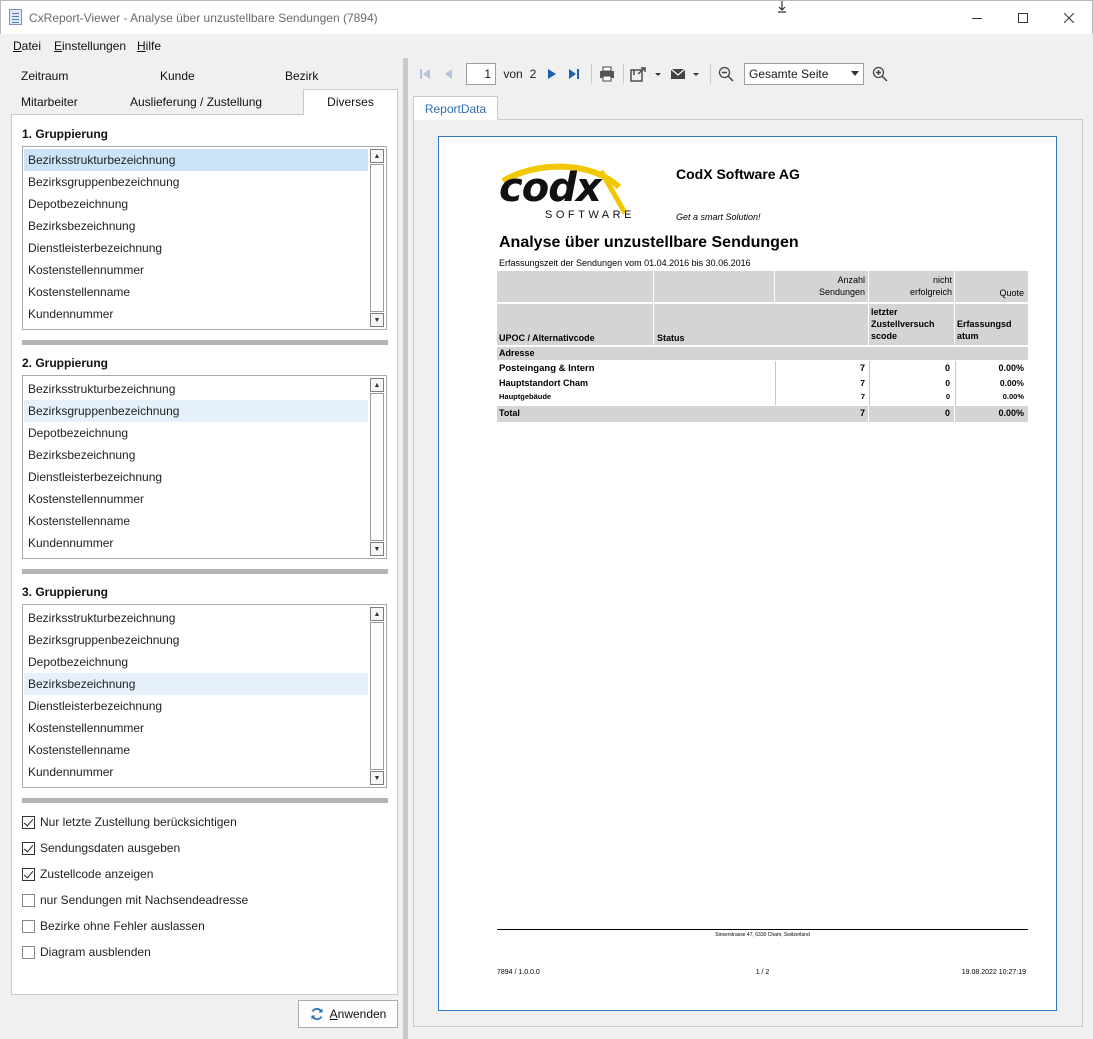 This screenshot has height=1039, width=1093. I want to click on option-zustellcode: Zustellcode anzeigen, so click(87, 874).